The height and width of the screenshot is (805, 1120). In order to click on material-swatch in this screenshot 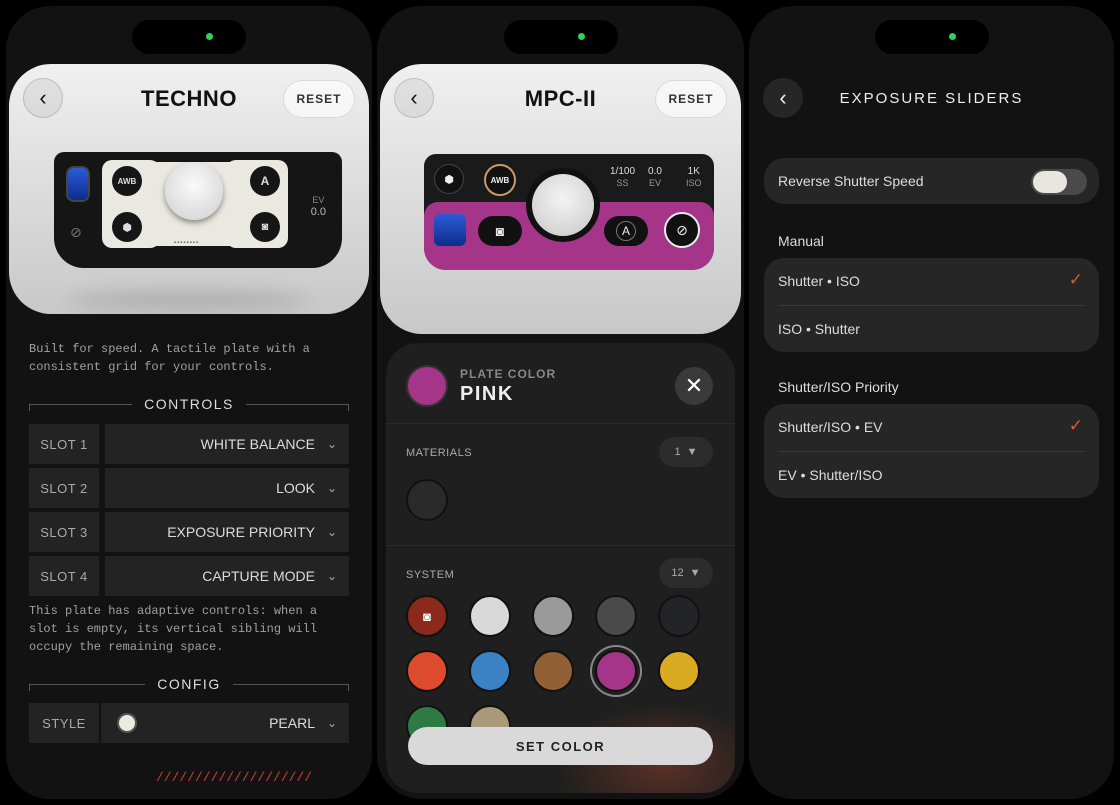, I will do `click(427, 500)`.